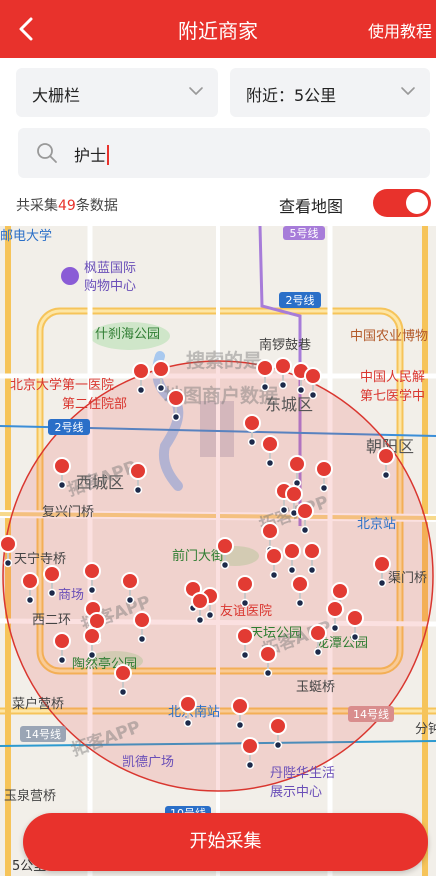  What do you see at coordinates (400, 30) in the screenshot?
I see `tutorial-link: 使用教程` at bounding box center [400, 30].